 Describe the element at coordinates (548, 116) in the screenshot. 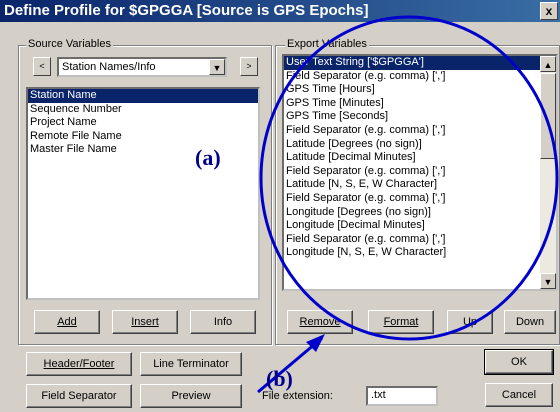

I see `scroll-thumb` at that location.